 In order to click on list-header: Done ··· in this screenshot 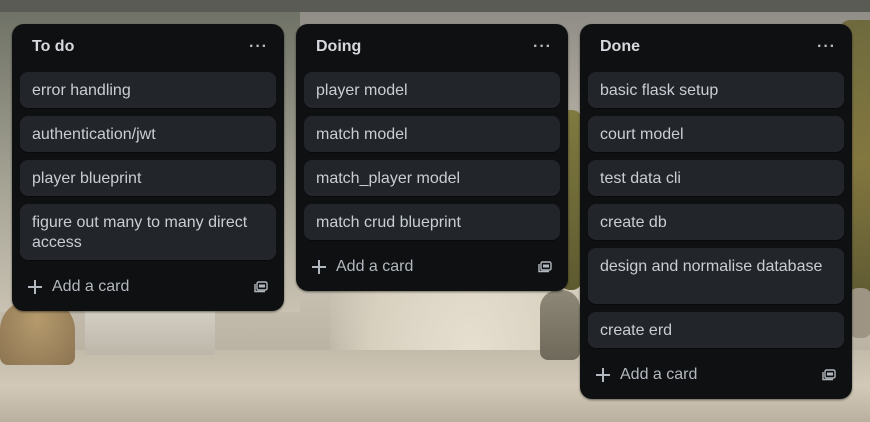, I will do `click(718, 47)`.